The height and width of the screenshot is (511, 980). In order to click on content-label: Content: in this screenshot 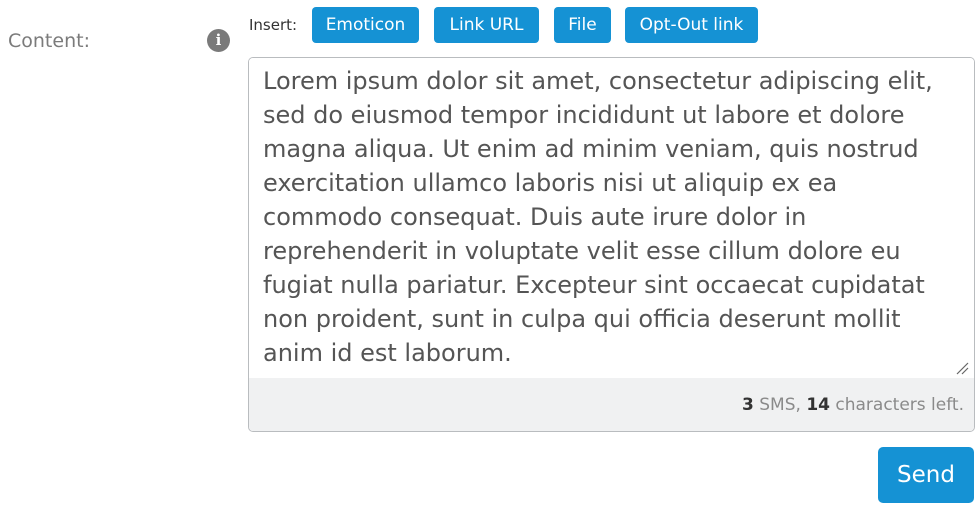, I will do `click(49, 41)`.